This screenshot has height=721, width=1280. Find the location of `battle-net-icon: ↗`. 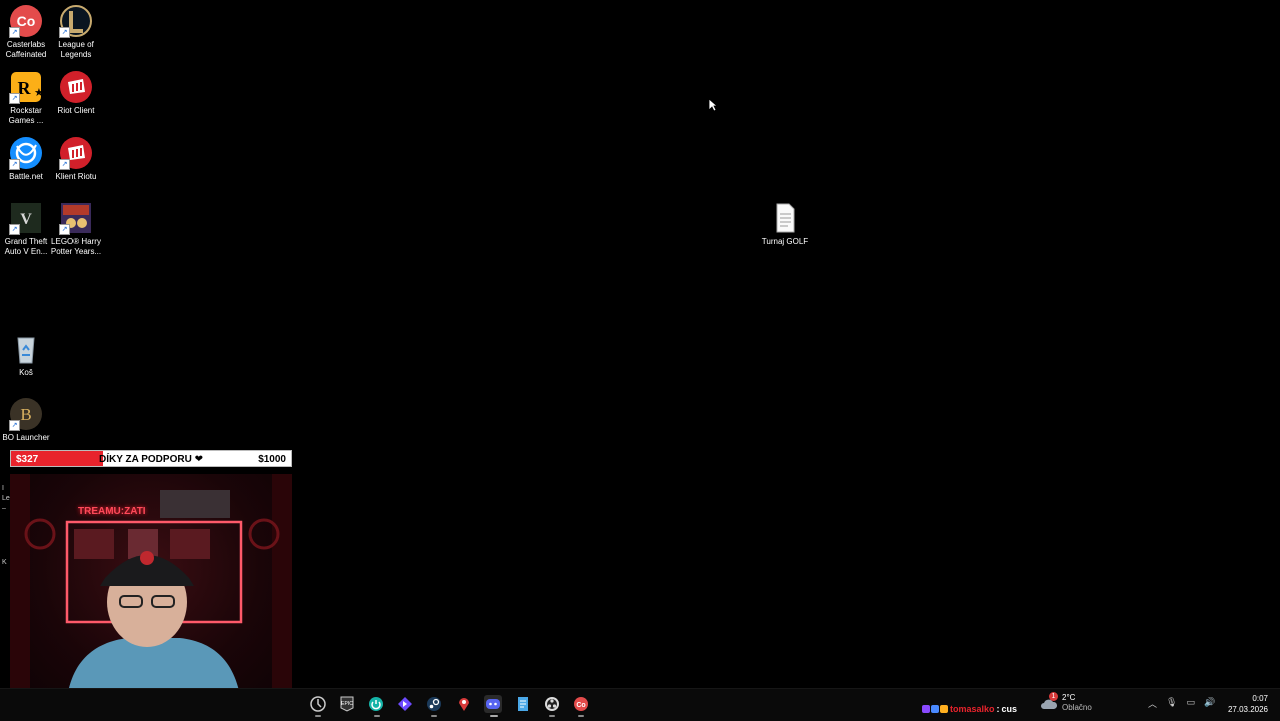

battle-net-icon: ↗ is located at coordinates (26, 153).